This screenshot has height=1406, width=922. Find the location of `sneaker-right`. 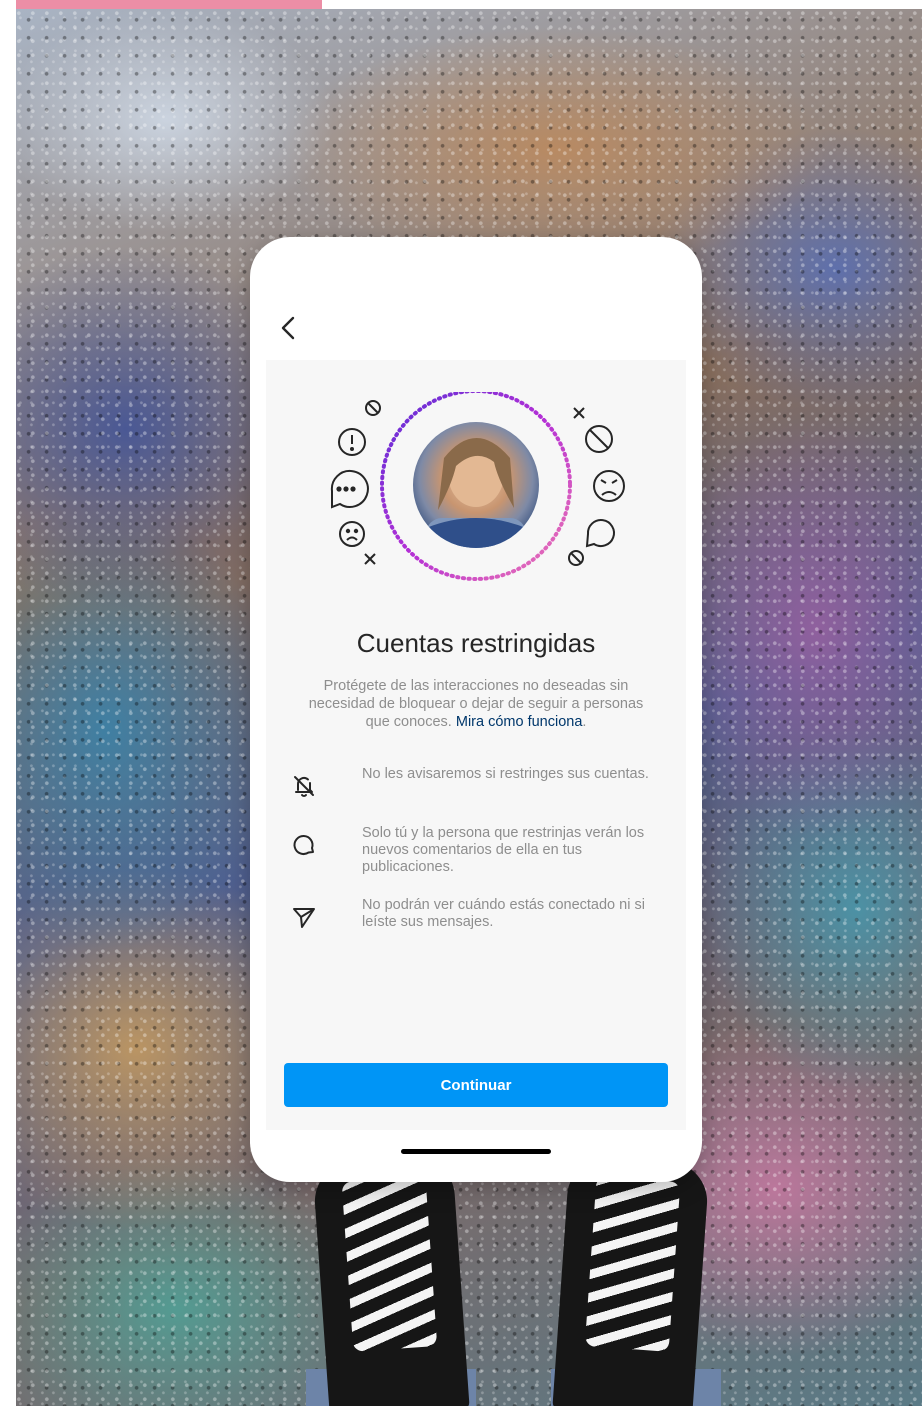

sneaker-right is located at coordinates (631, 1280).